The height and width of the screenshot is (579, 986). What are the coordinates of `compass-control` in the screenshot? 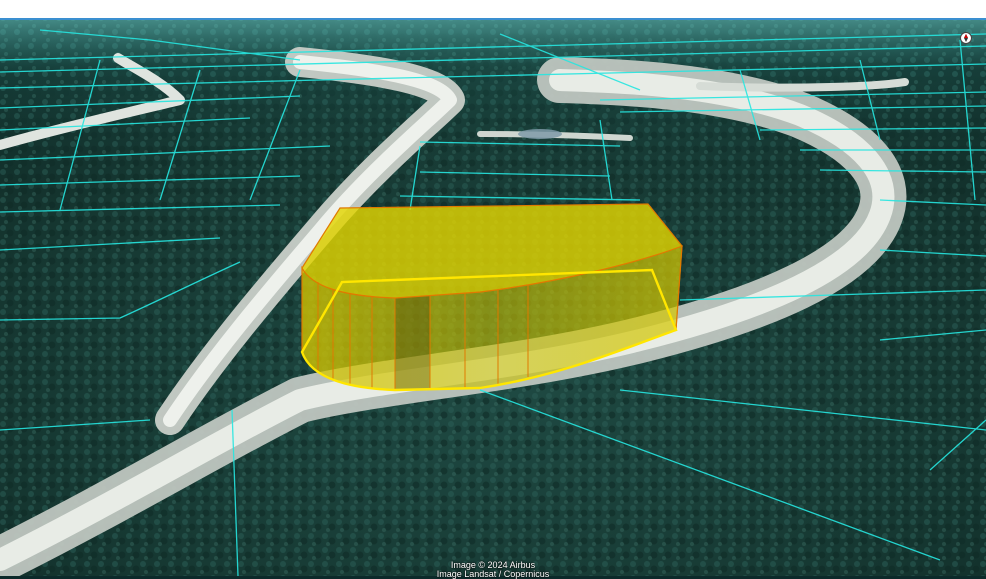 It's located at (966, 38).